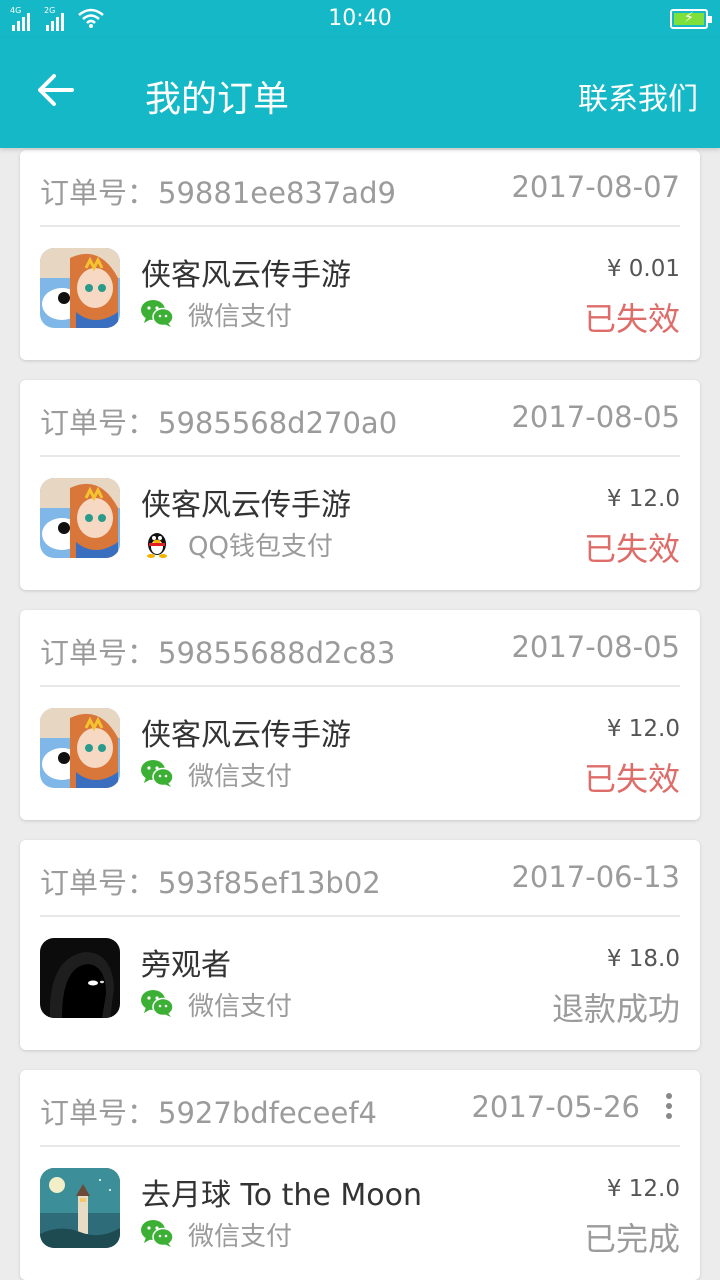 The image size is (720, 1280). Describe the element at coordinates (360, 93) in the screenshot. I see `app-header: 我的订单 联系我们` at that location.